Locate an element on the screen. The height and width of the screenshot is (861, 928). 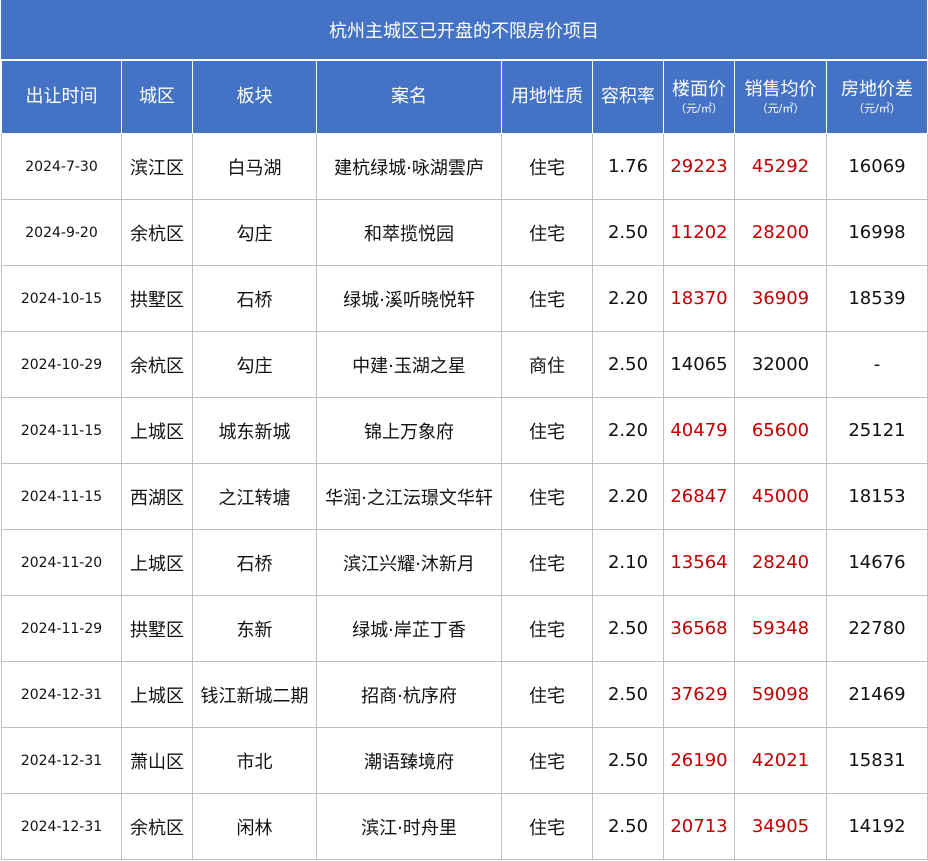
cell-land-price: 14065 is located at coordinates (699, 364).